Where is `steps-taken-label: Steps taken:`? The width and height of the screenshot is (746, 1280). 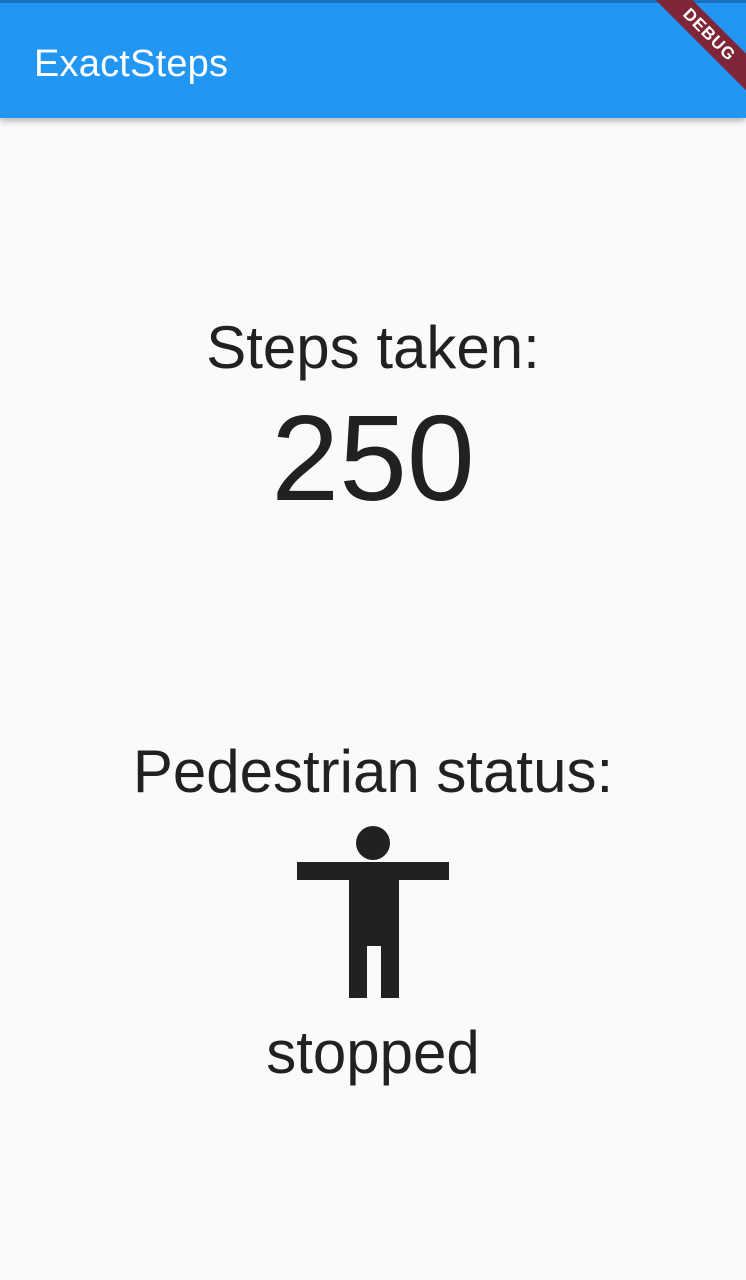
steps-taken-label: Steps taken: is located at coordinates (373, 347).